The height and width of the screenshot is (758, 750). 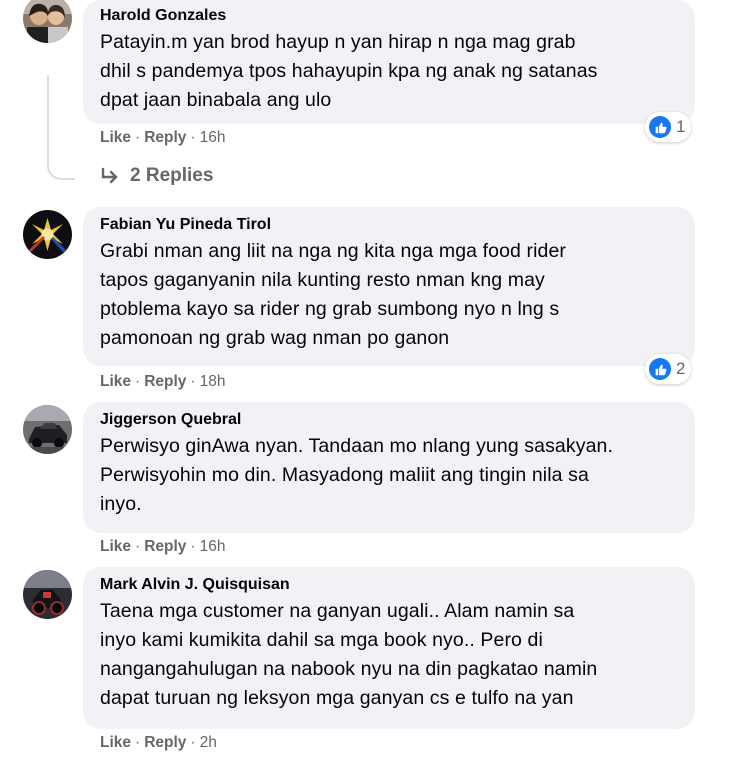 I want to click on comment-author: Jiggerson Quebral, so click(x=388, y=420).